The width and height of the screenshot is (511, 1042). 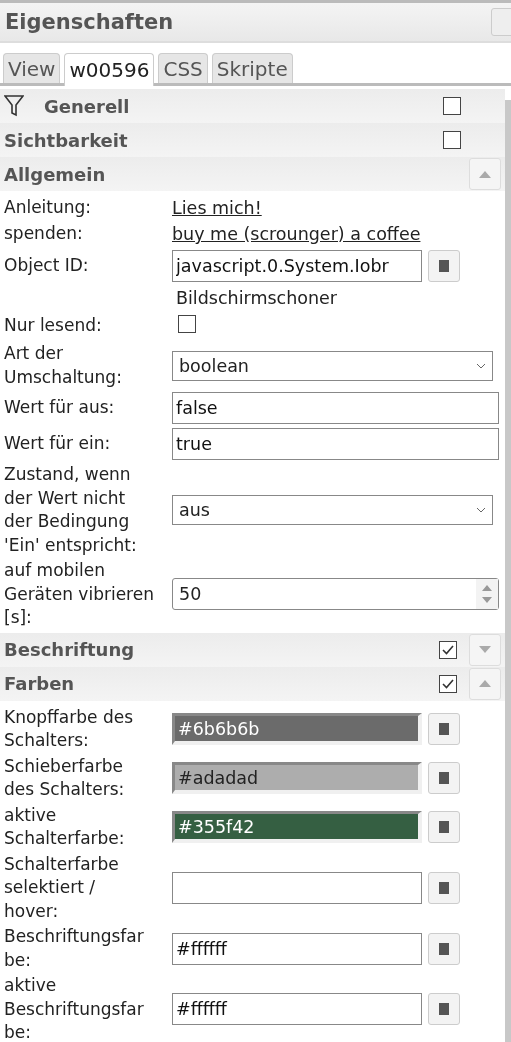 I want to click on select-field: aus, so click(x=332, y=510).